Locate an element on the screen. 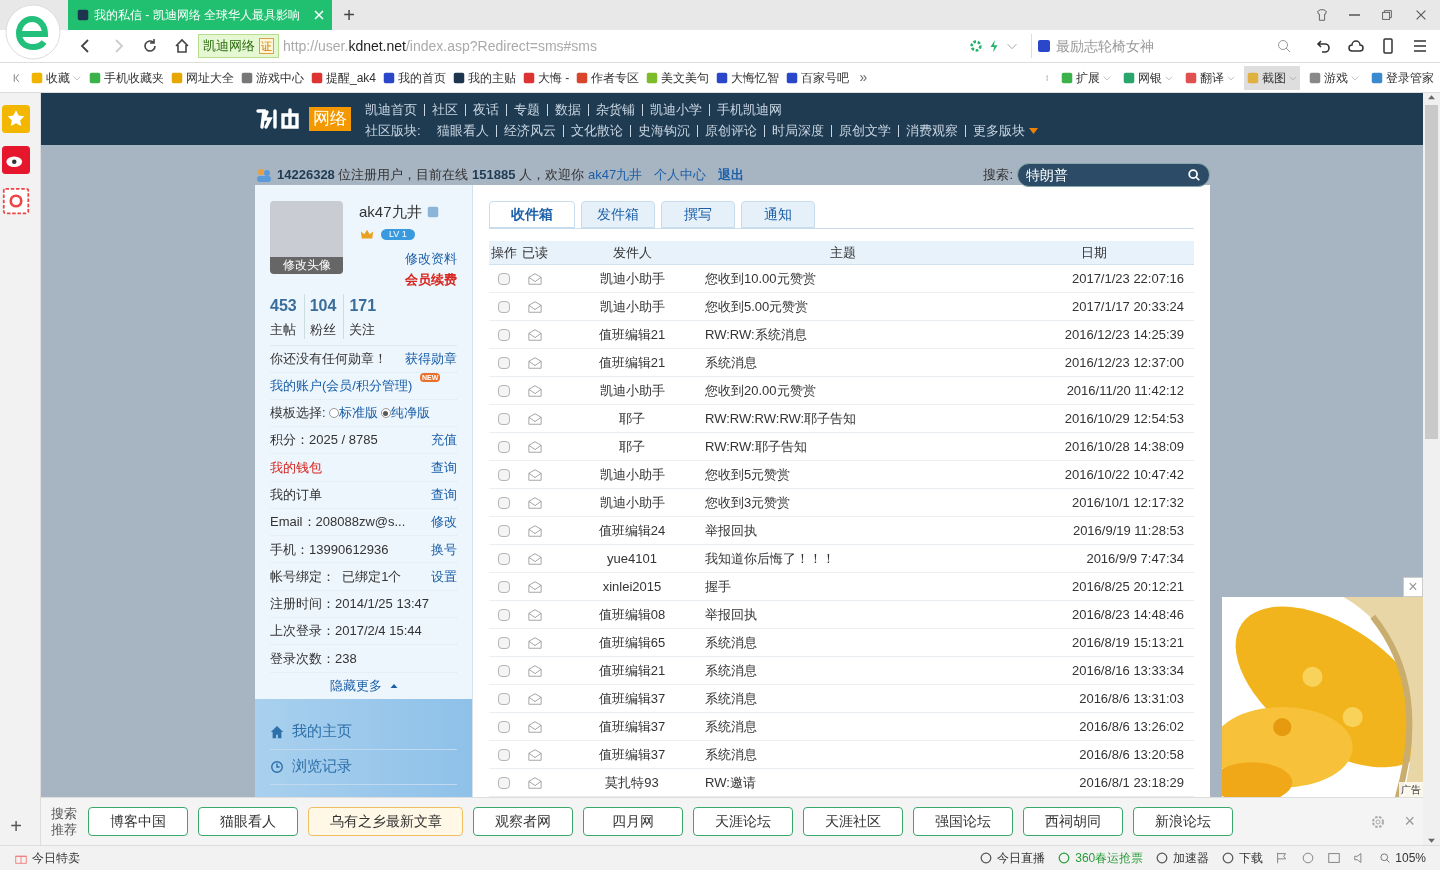  bookmark-link: 大悔 - is located at coordinates (546, 77).